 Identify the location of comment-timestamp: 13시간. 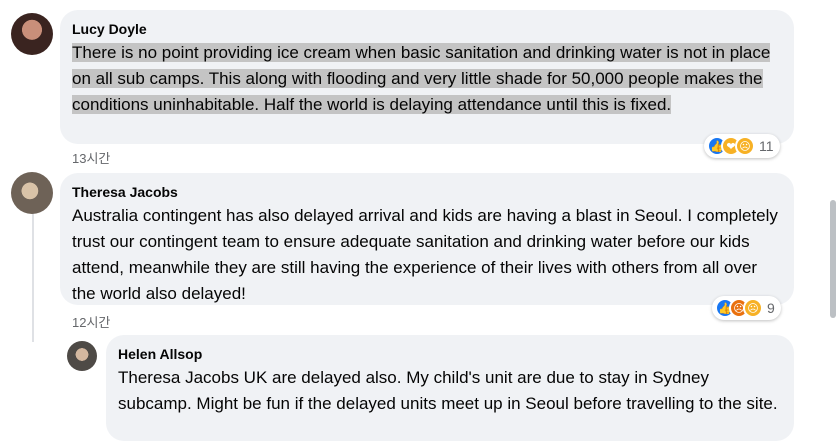
(91, 157).